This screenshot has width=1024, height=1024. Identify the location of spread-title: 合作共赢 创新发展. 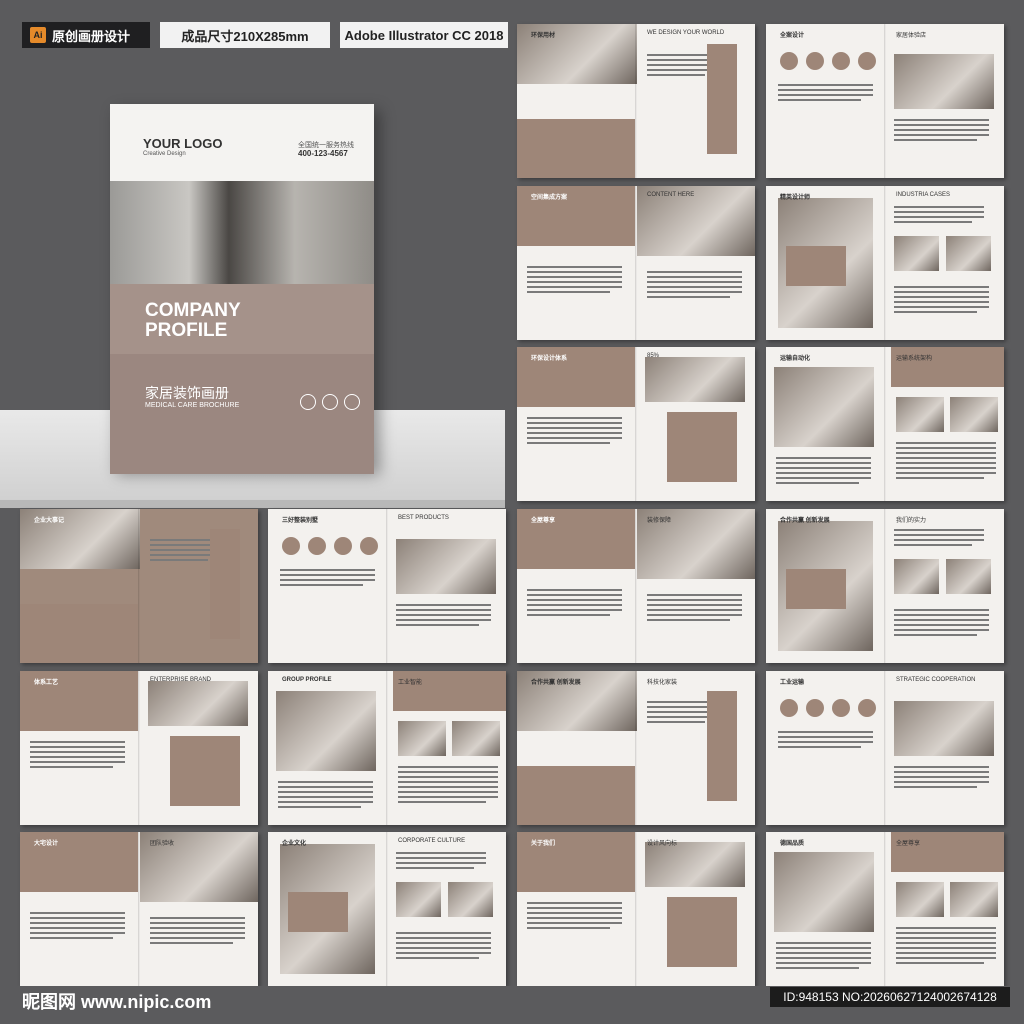
(805, 521).